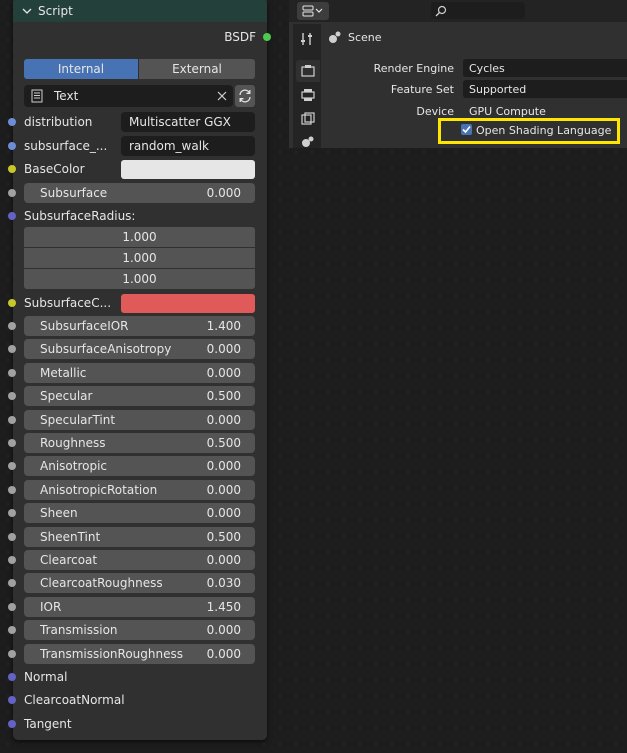  What do you see at coordinates (478, 10) in the screenshot?
I see `properties-search-input` at bounding box center [478, 10].